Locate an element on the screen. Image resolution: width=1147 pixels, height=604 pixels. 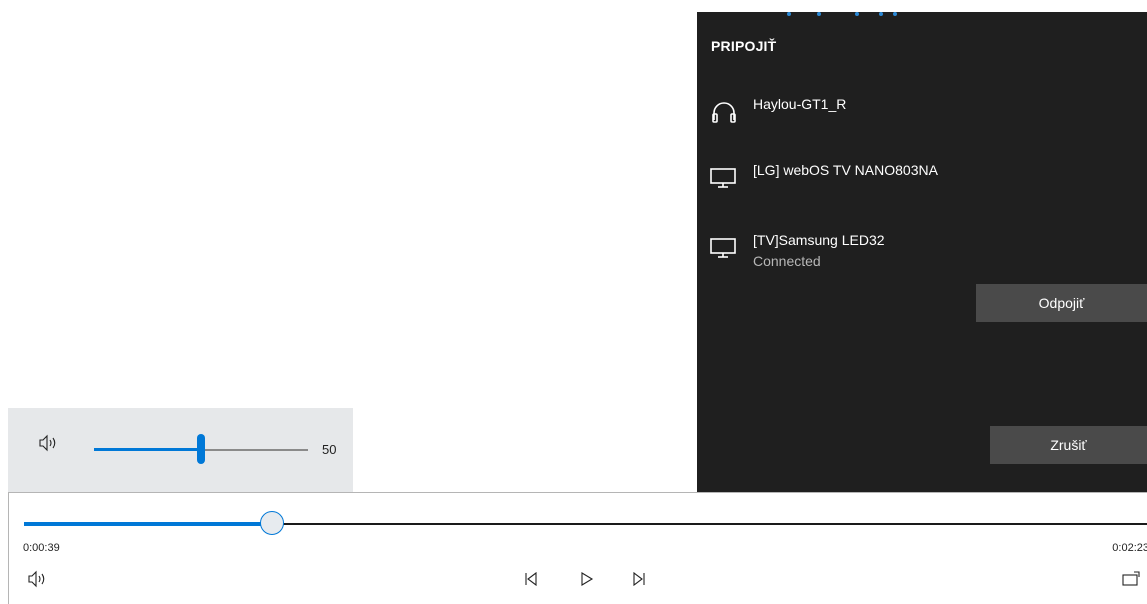
device-item-lg-tv: [LG] webOS TV NANO803NA is located at coordinates (919, 186).